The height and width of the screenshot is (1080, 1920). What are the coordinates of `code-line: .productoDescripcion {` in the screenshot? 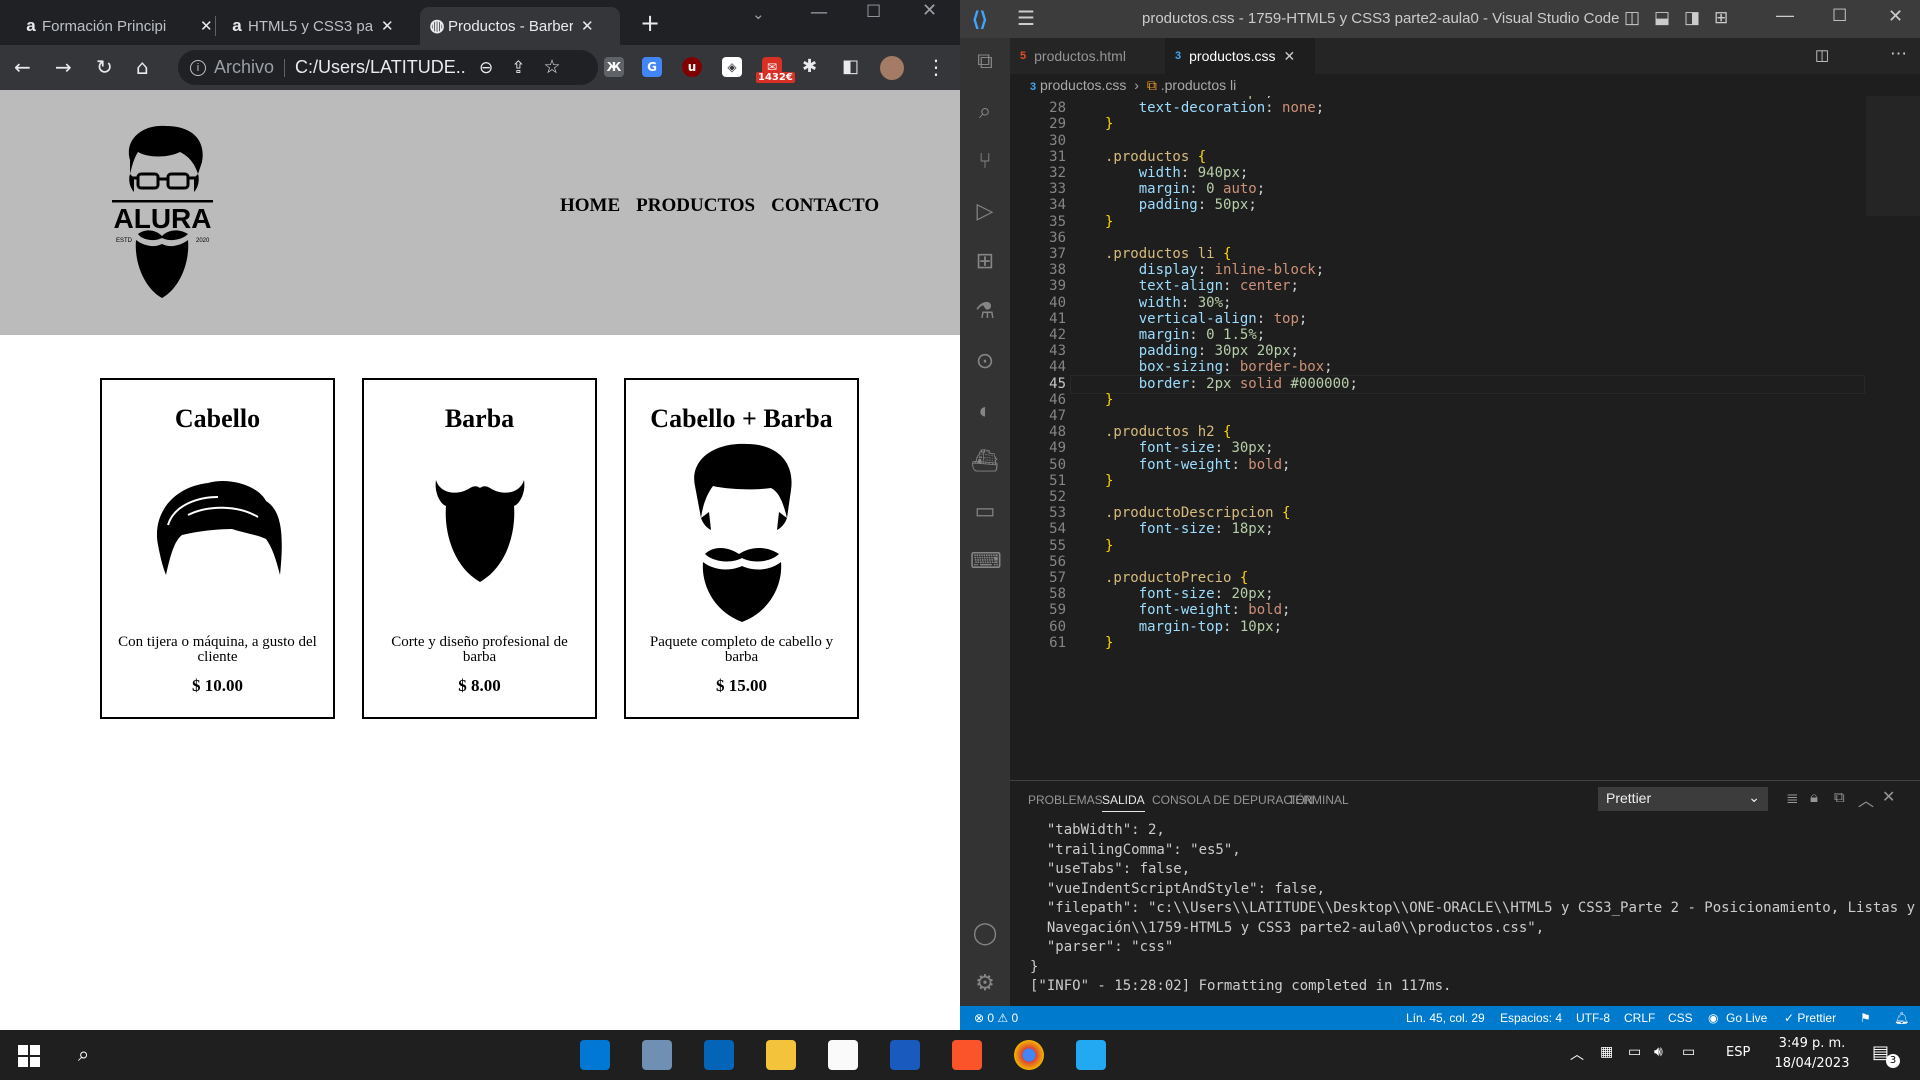 It's located at (1197, 513).